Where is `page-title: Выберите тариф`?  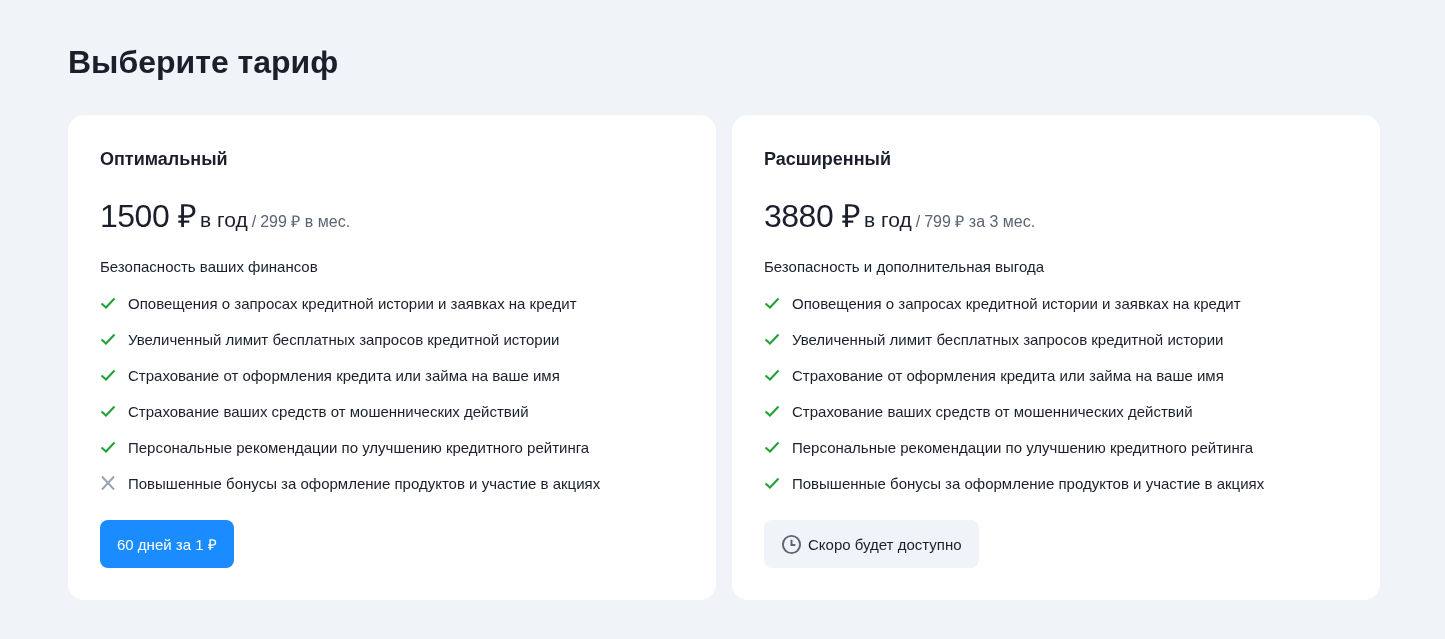 page-title: Выберите тариф is located at coordinates (204, 62).